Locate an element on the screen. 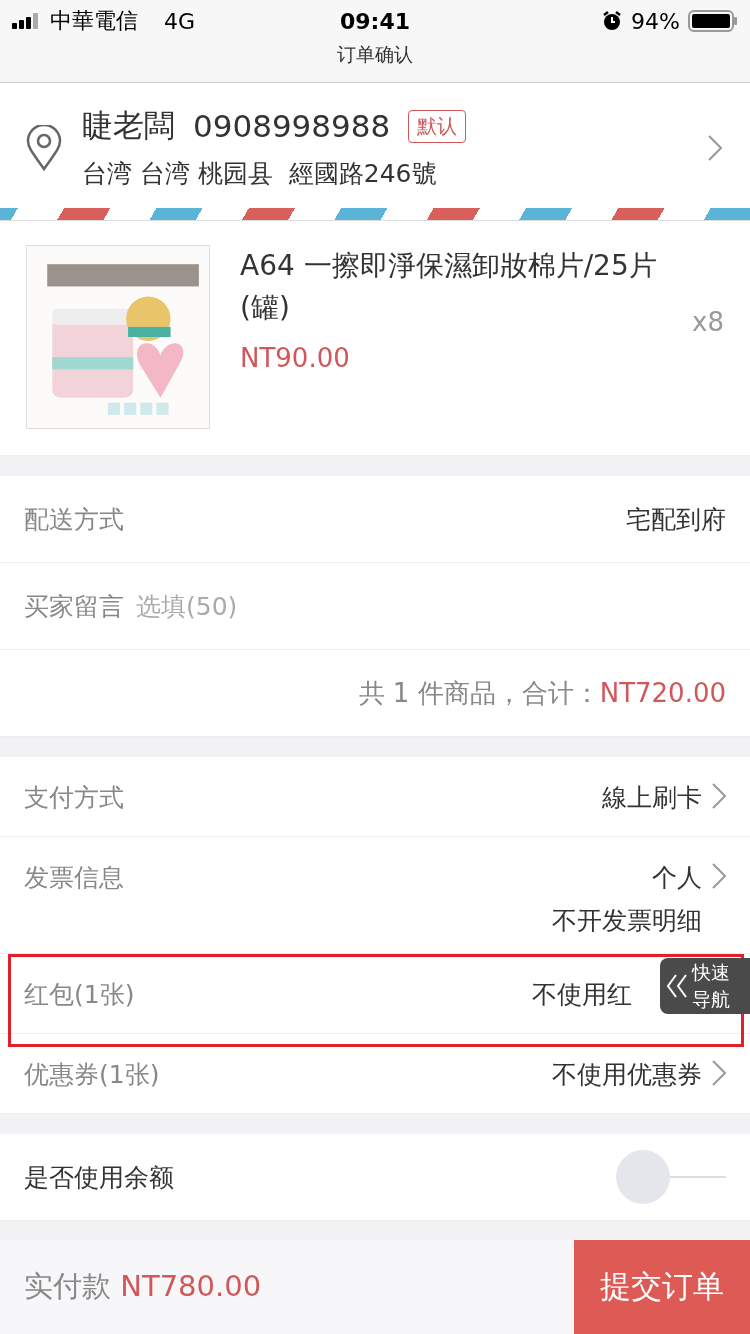 Image resolution: width=750 pixels, height=1334 pixels. row-value: 不使用优惠券 is located at coordinates (627, 1075).